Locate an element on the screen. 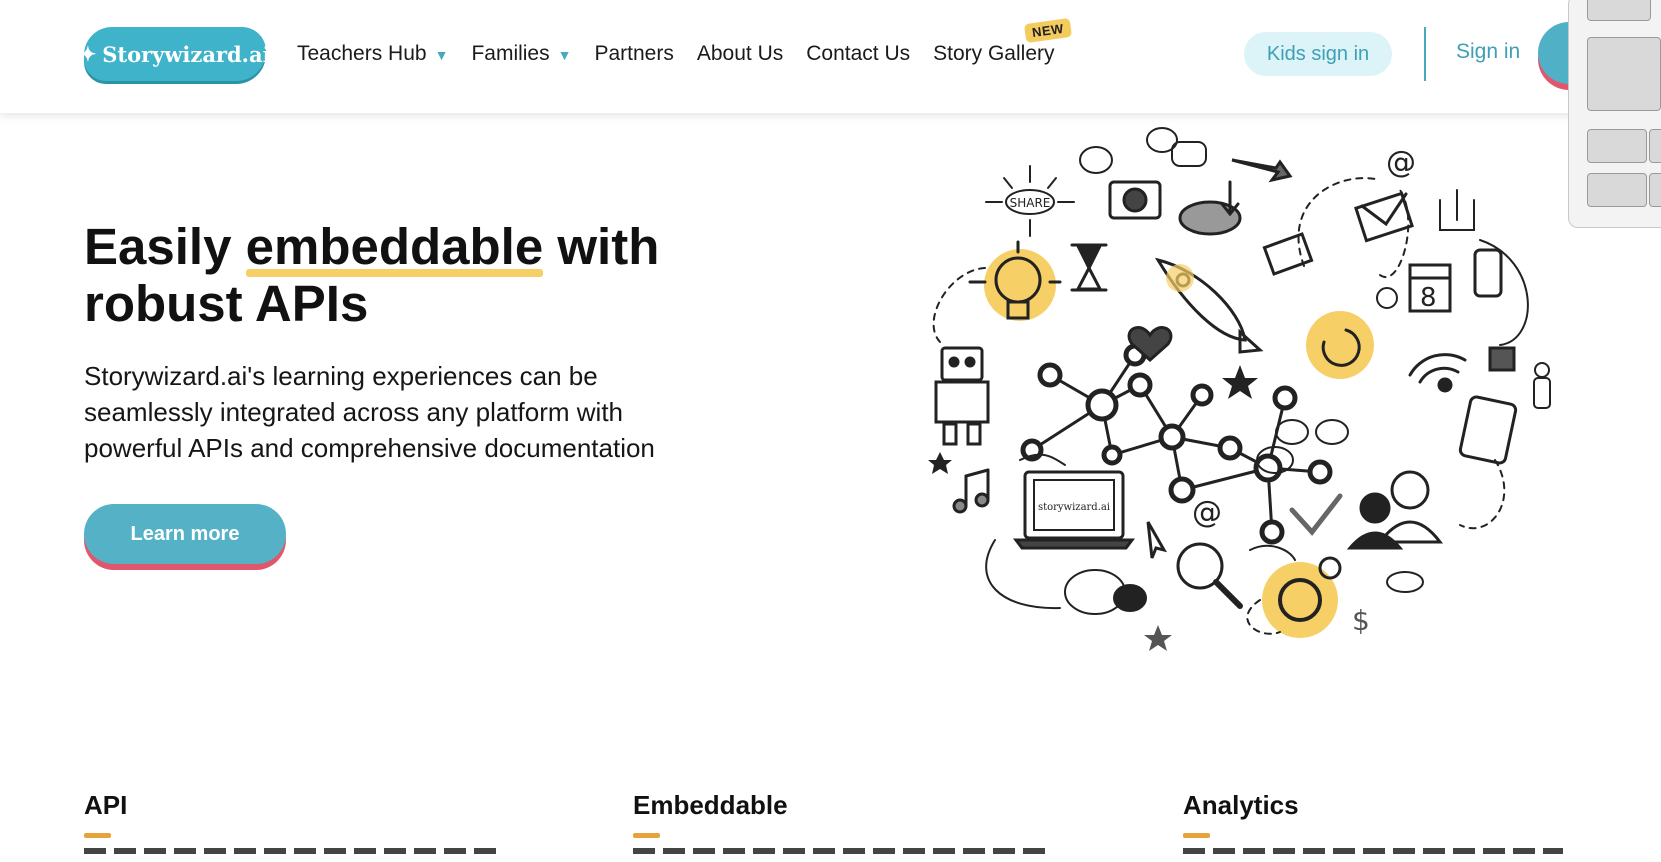 The width and height of the screenshot is (1661, 862). star-bottom-icon is located at coordinates (1158, 638).